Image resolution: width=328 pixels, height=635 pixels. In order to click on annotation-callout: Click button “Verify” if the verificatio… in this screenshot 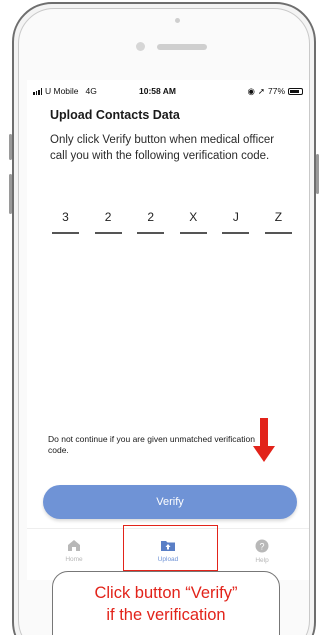, I will do `click(166, 603)`.